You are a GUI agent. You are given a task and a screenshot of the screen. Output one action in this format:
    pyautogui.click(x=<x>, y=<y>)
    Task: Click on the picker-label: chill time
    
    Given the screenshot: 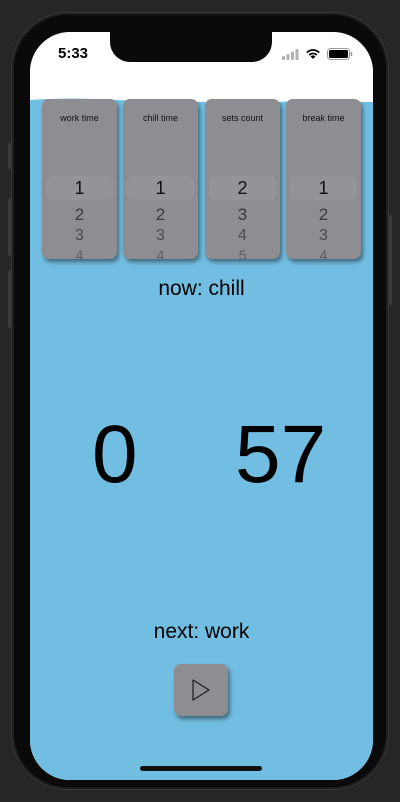 What is the action you would take?
    pyautogui.click(x=160, y=118)
    